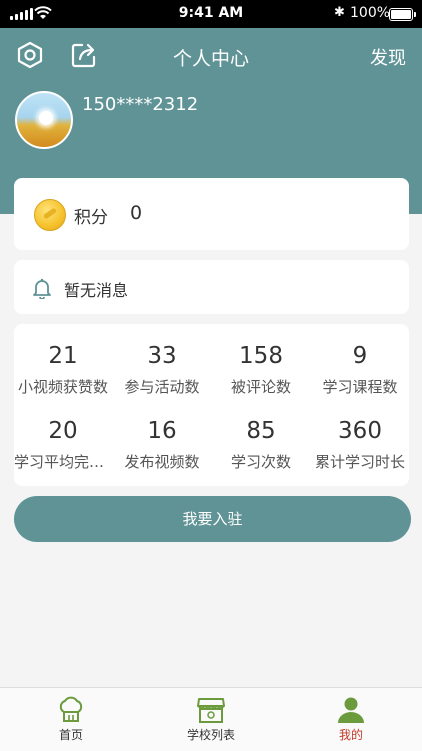 The width and height of the screenshot is (422, 751). Describe the element at coordinates (44, 120) in the screenshot. I see `avatar` at that location.